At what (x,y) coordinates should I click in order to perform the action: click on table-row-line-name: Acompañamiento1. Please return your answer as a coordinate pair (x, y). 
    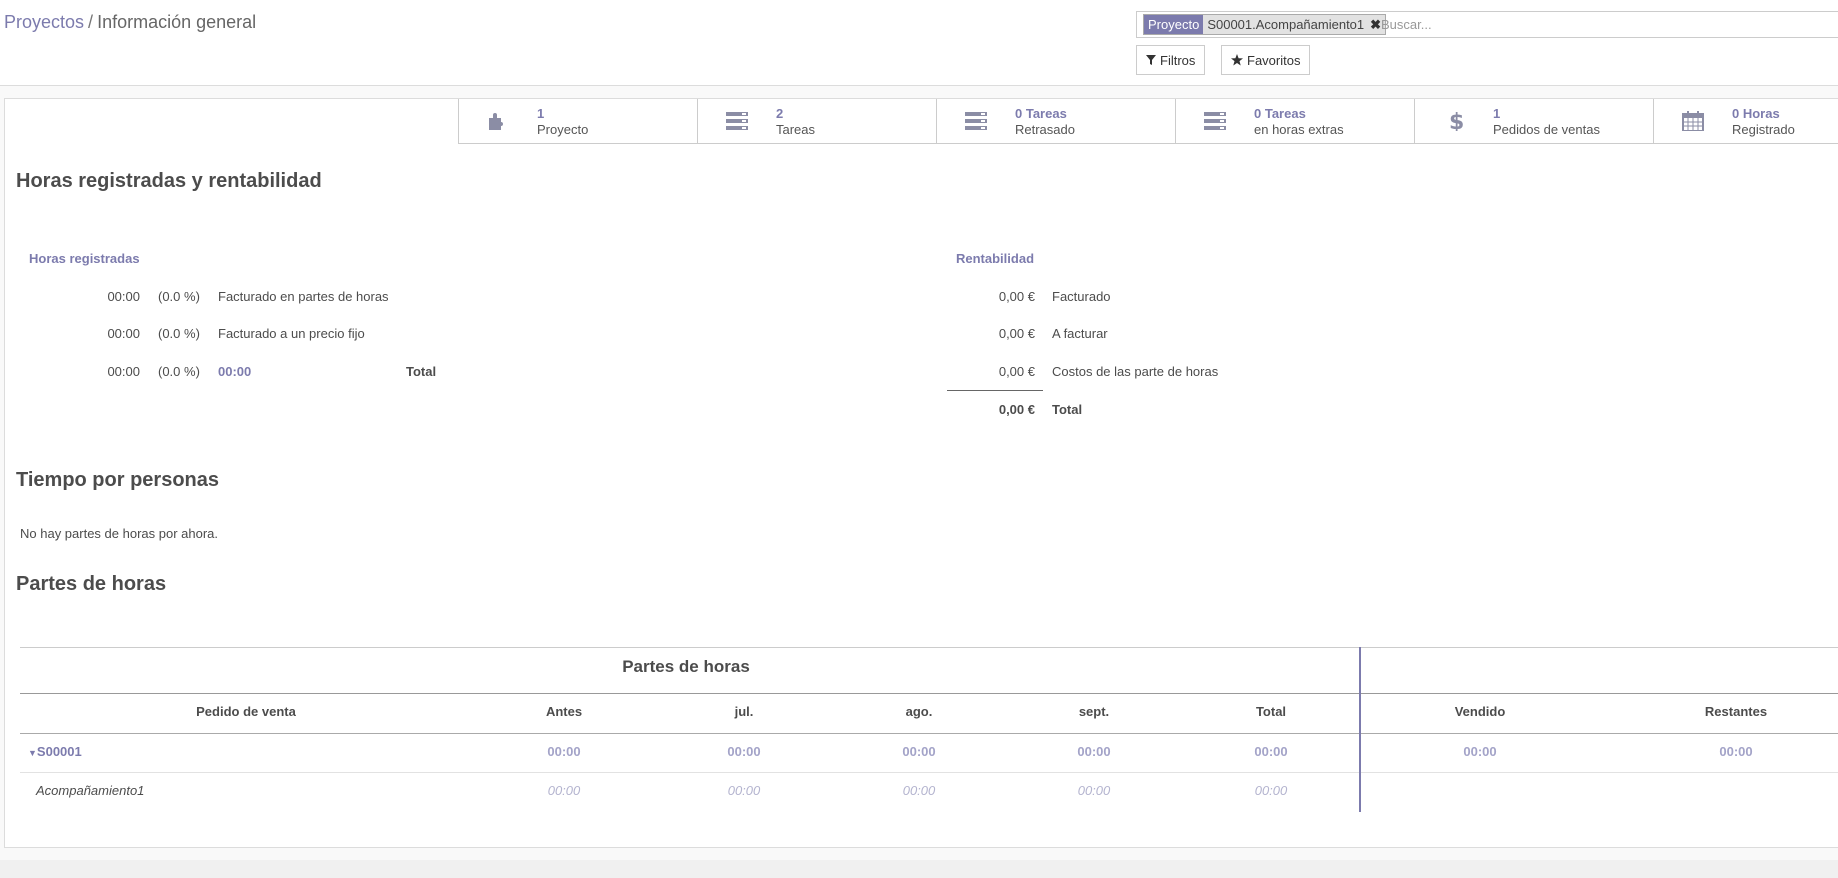
    Looking at the image, I should click on (90, 790).